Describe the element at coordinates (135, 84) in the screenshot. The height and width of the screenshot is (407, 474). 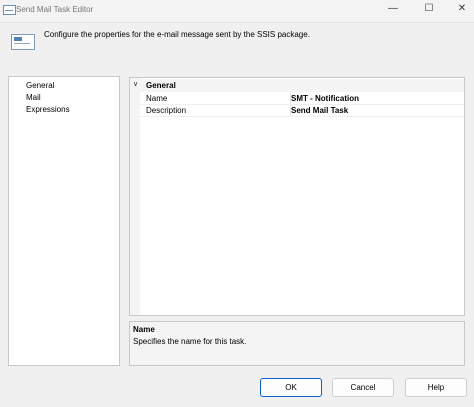
I see `chevron-down-icon: ∨` at that location.